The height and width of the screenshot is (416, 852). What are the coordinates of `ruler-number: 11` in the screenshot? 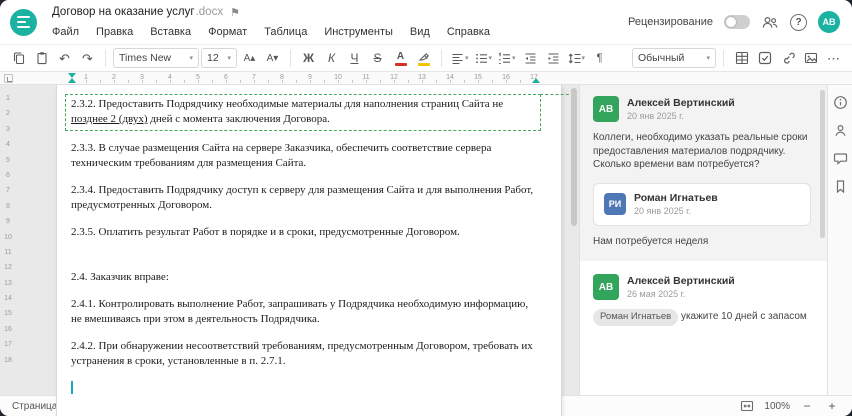 It's located at (8, 252).